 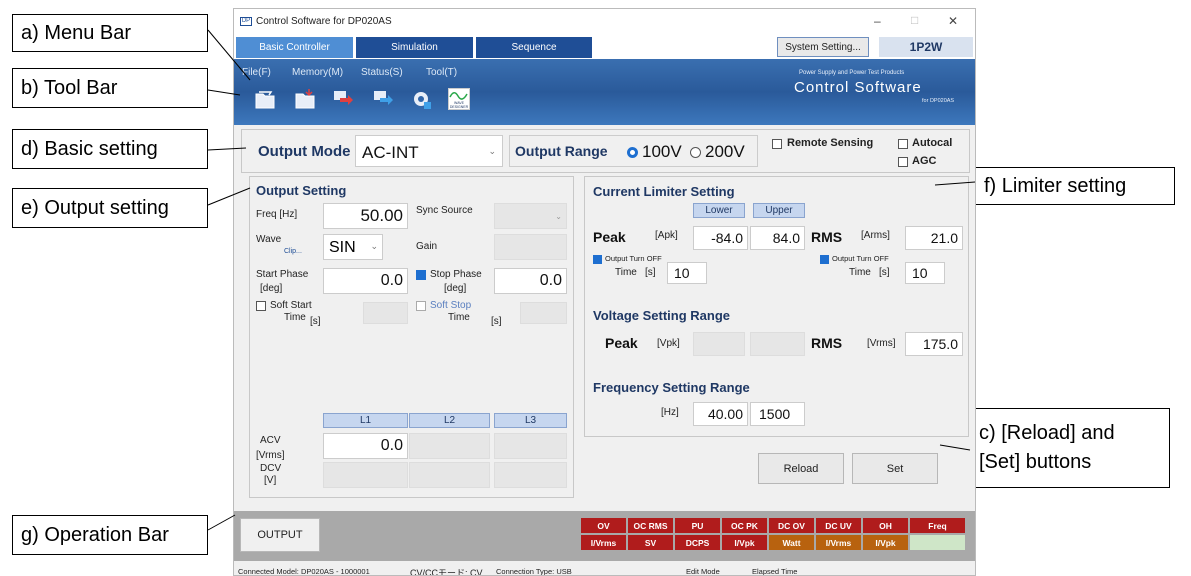 What do you see at coordinates (650, 525) in the screenshot?
I see `status-oc-rms: OC RMS` at bounding box center [650, 525].